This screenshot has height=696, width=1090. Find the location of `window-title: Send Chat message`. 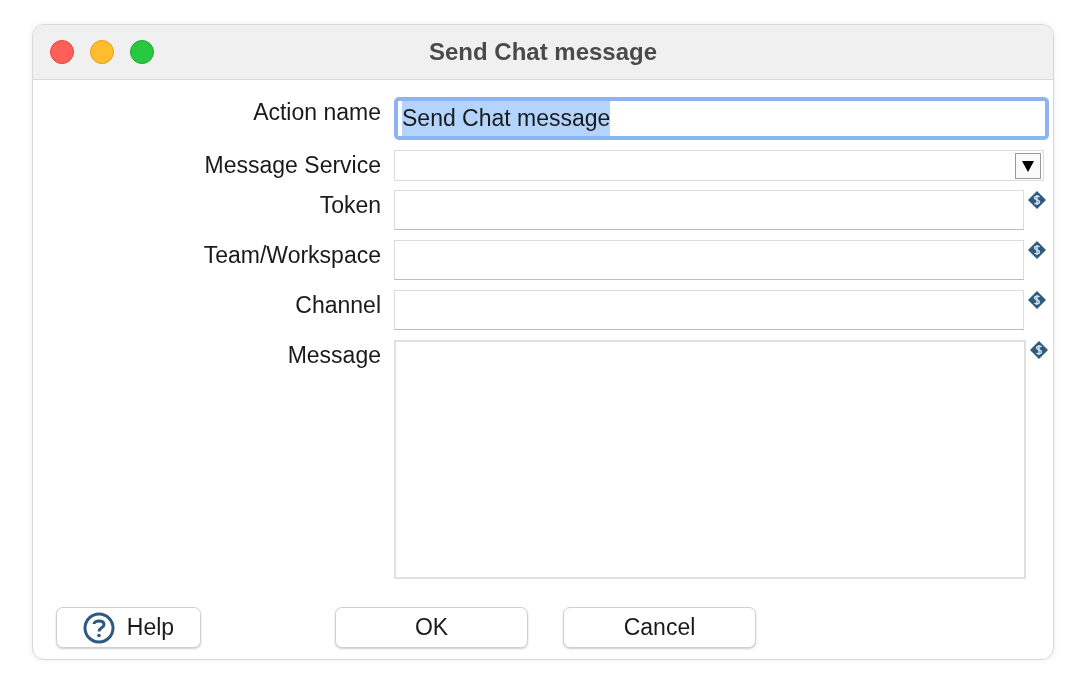

window-title: Send Chat message is located at coordinates (543, 52).